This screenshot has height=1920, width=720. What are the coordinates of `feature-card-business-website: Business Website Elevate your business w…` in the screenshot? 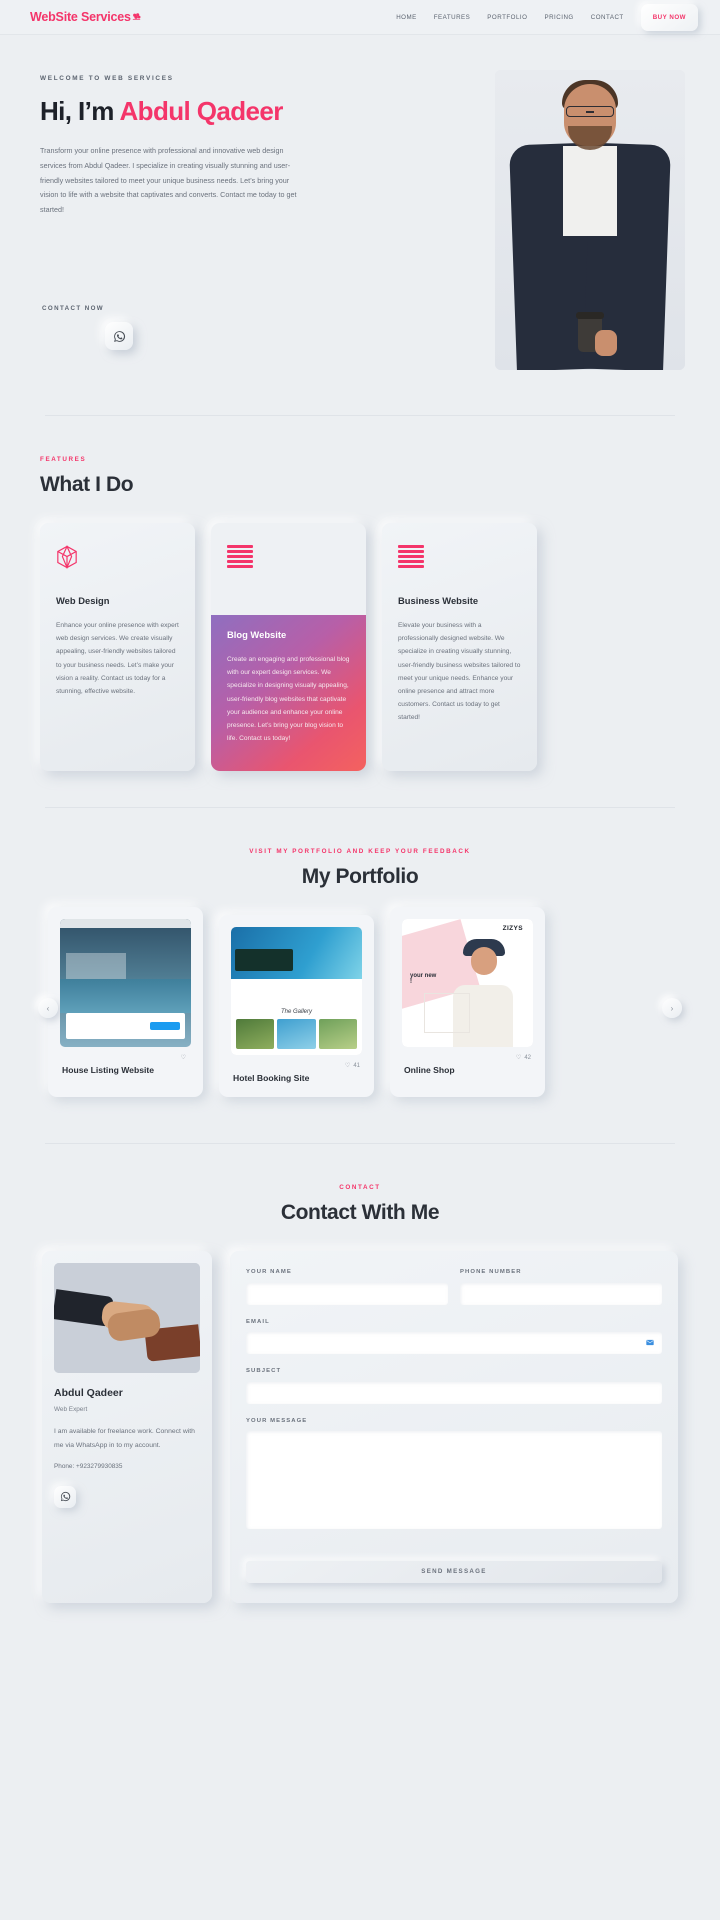 It's located at (459, 647).